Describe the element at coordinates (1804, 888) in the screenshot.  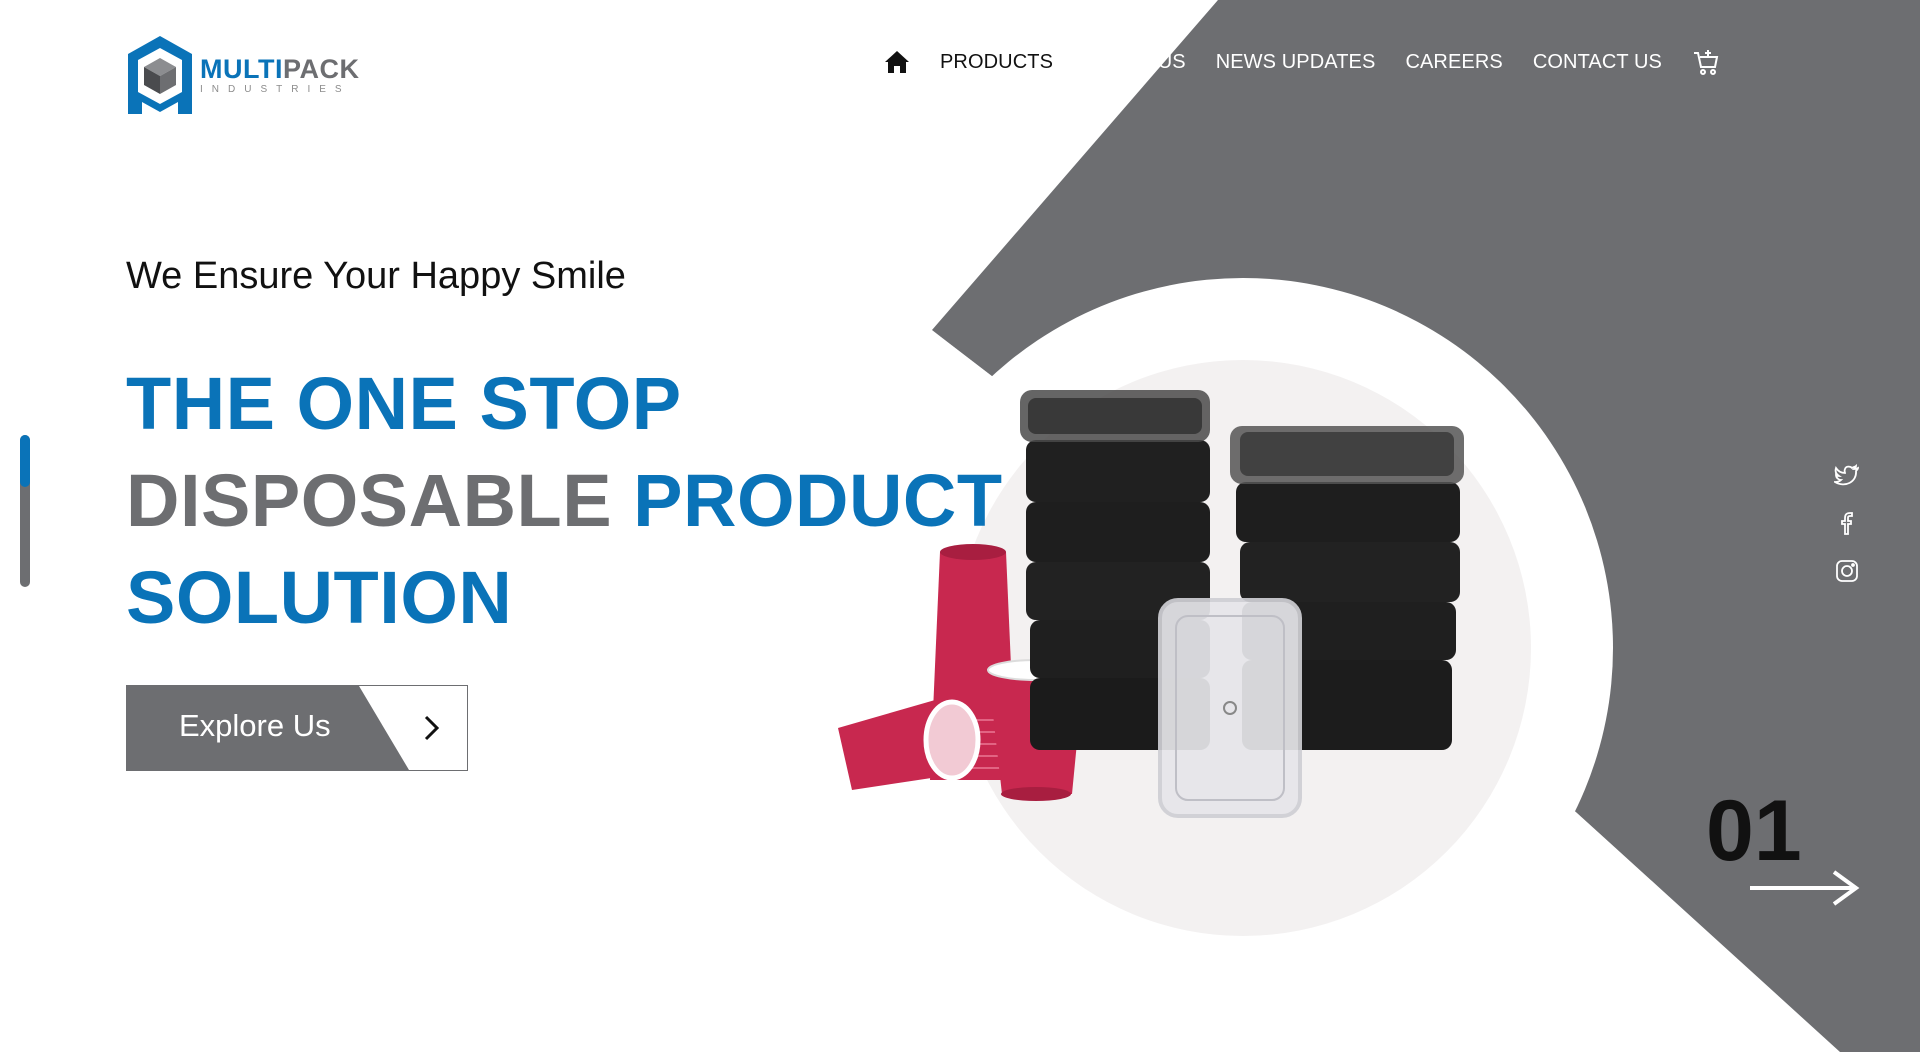
I see `next-slide-arrow-icon` at that location.